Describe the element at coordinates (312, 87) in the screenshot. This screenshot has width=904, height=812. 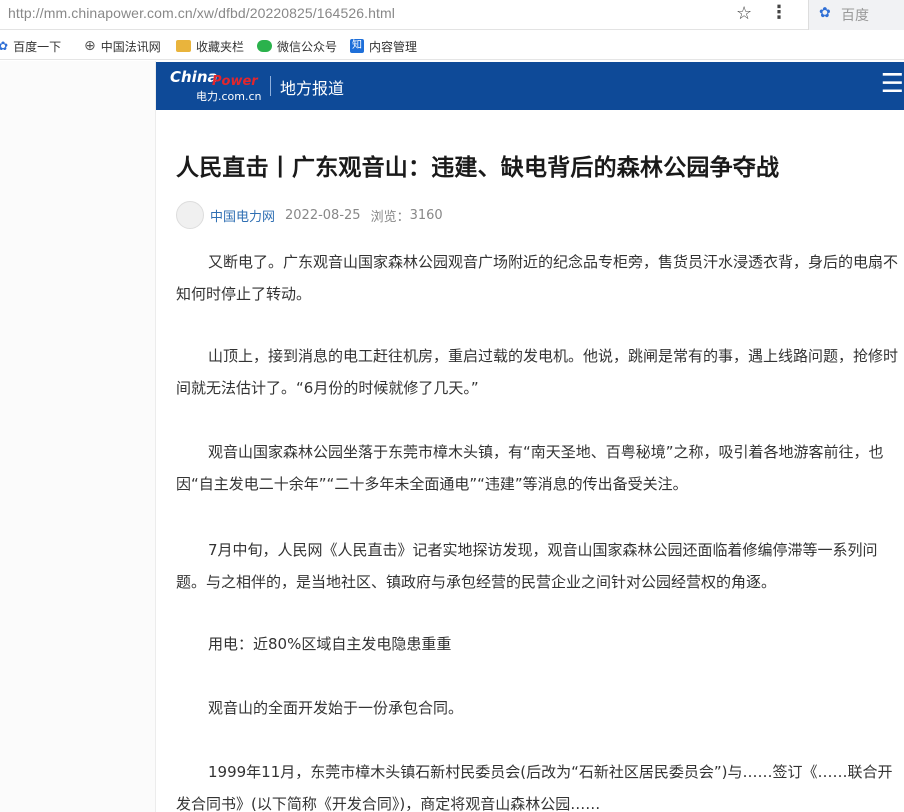
I see `section-title: 地方报道` at that location.